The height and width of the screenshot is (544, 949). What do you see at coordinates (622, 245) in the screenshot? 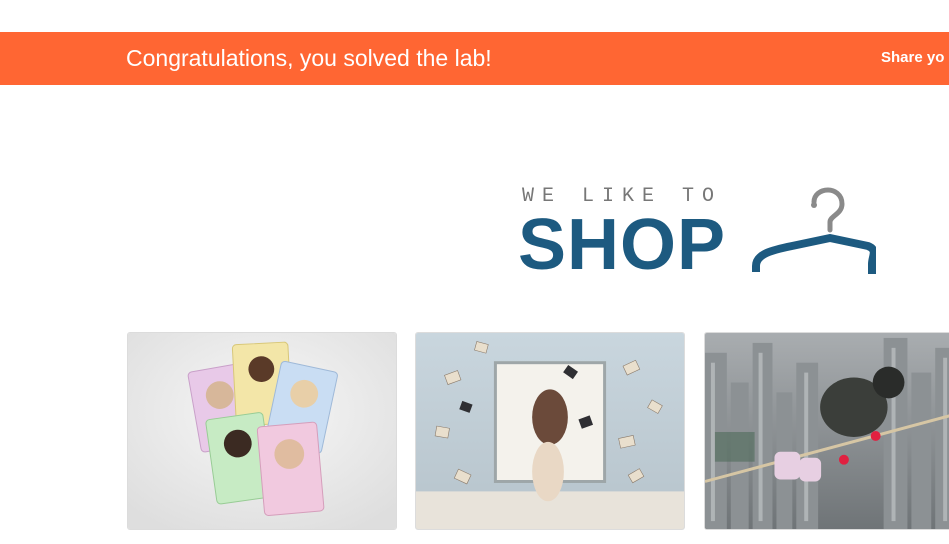
I see `logo-wordmark: SHOP` at bounding box center [622, 245].